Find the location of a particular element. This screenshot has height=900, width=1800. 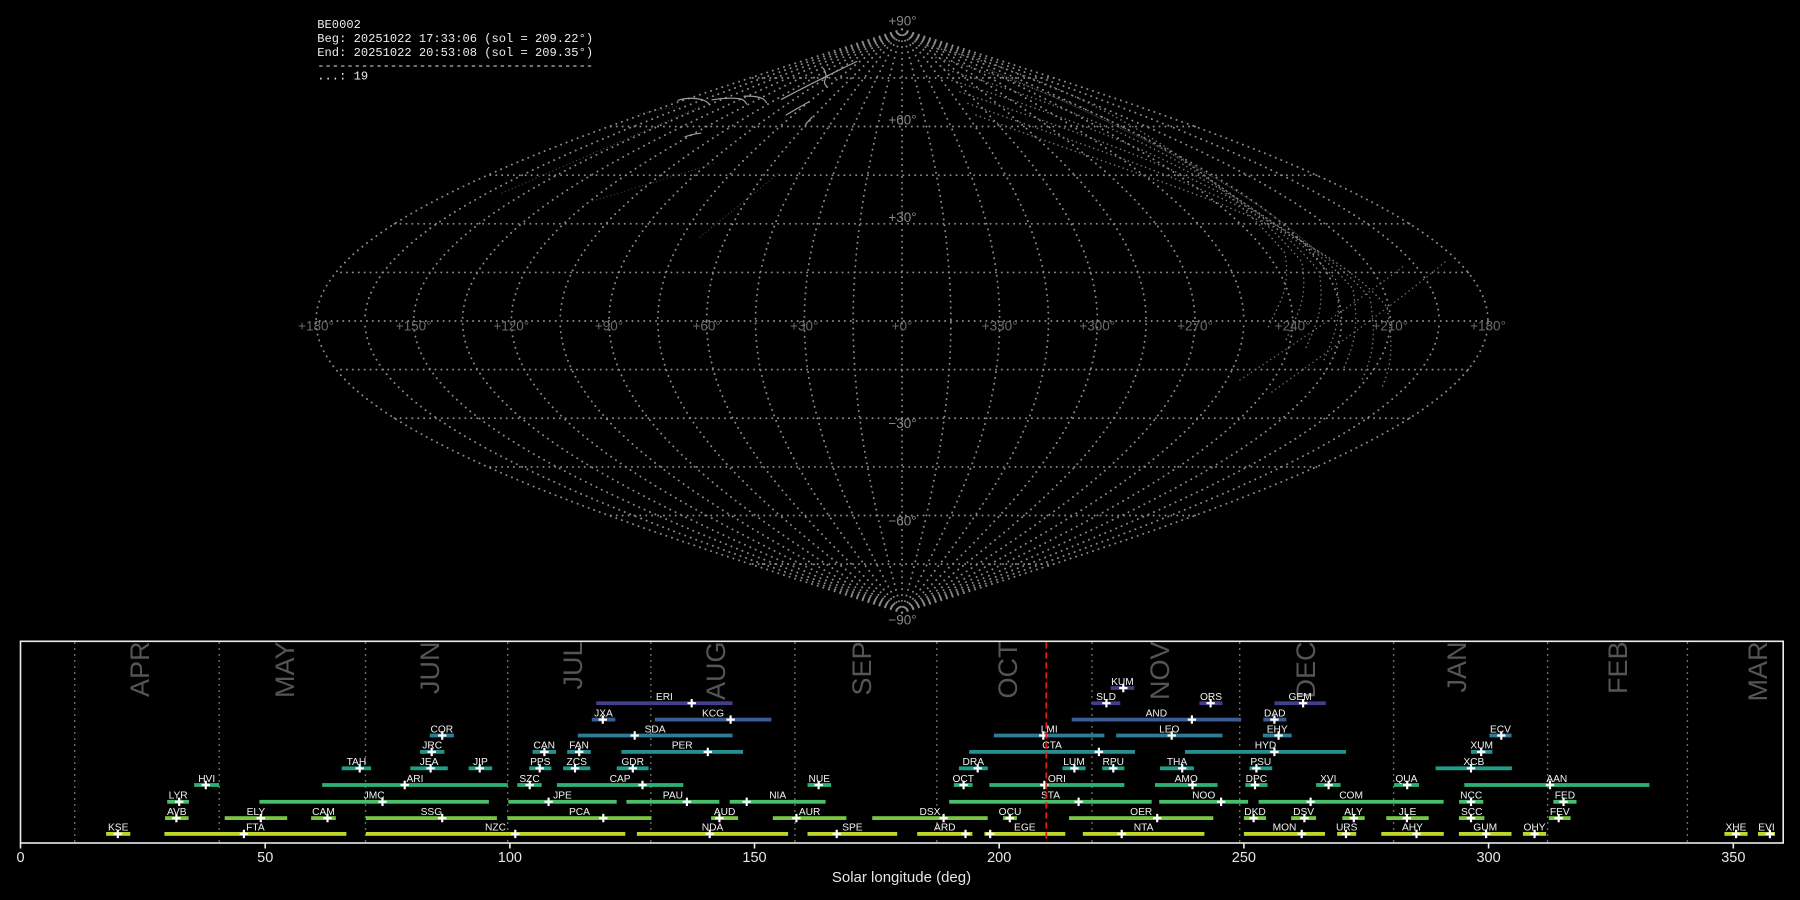

svg-text: EGE is located at coordinates (1025, 828).